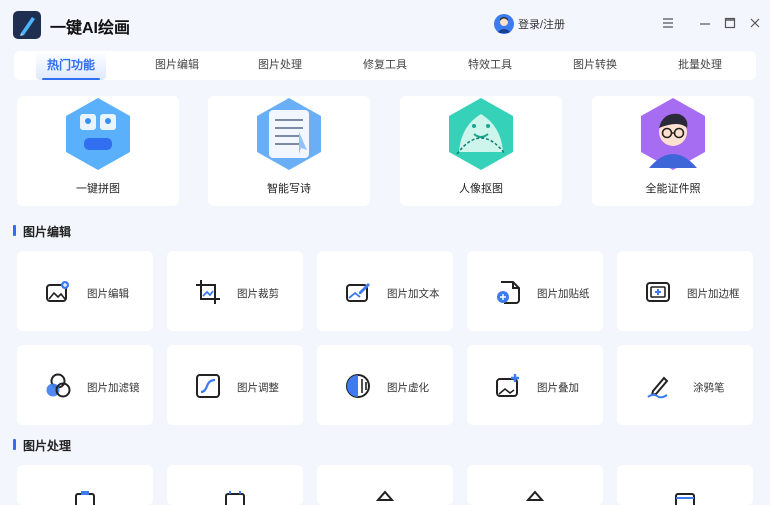  What do you see at coordinates (98, 134) in the screenshot?
I see `collage-icon` at bounding box center [98, 134].